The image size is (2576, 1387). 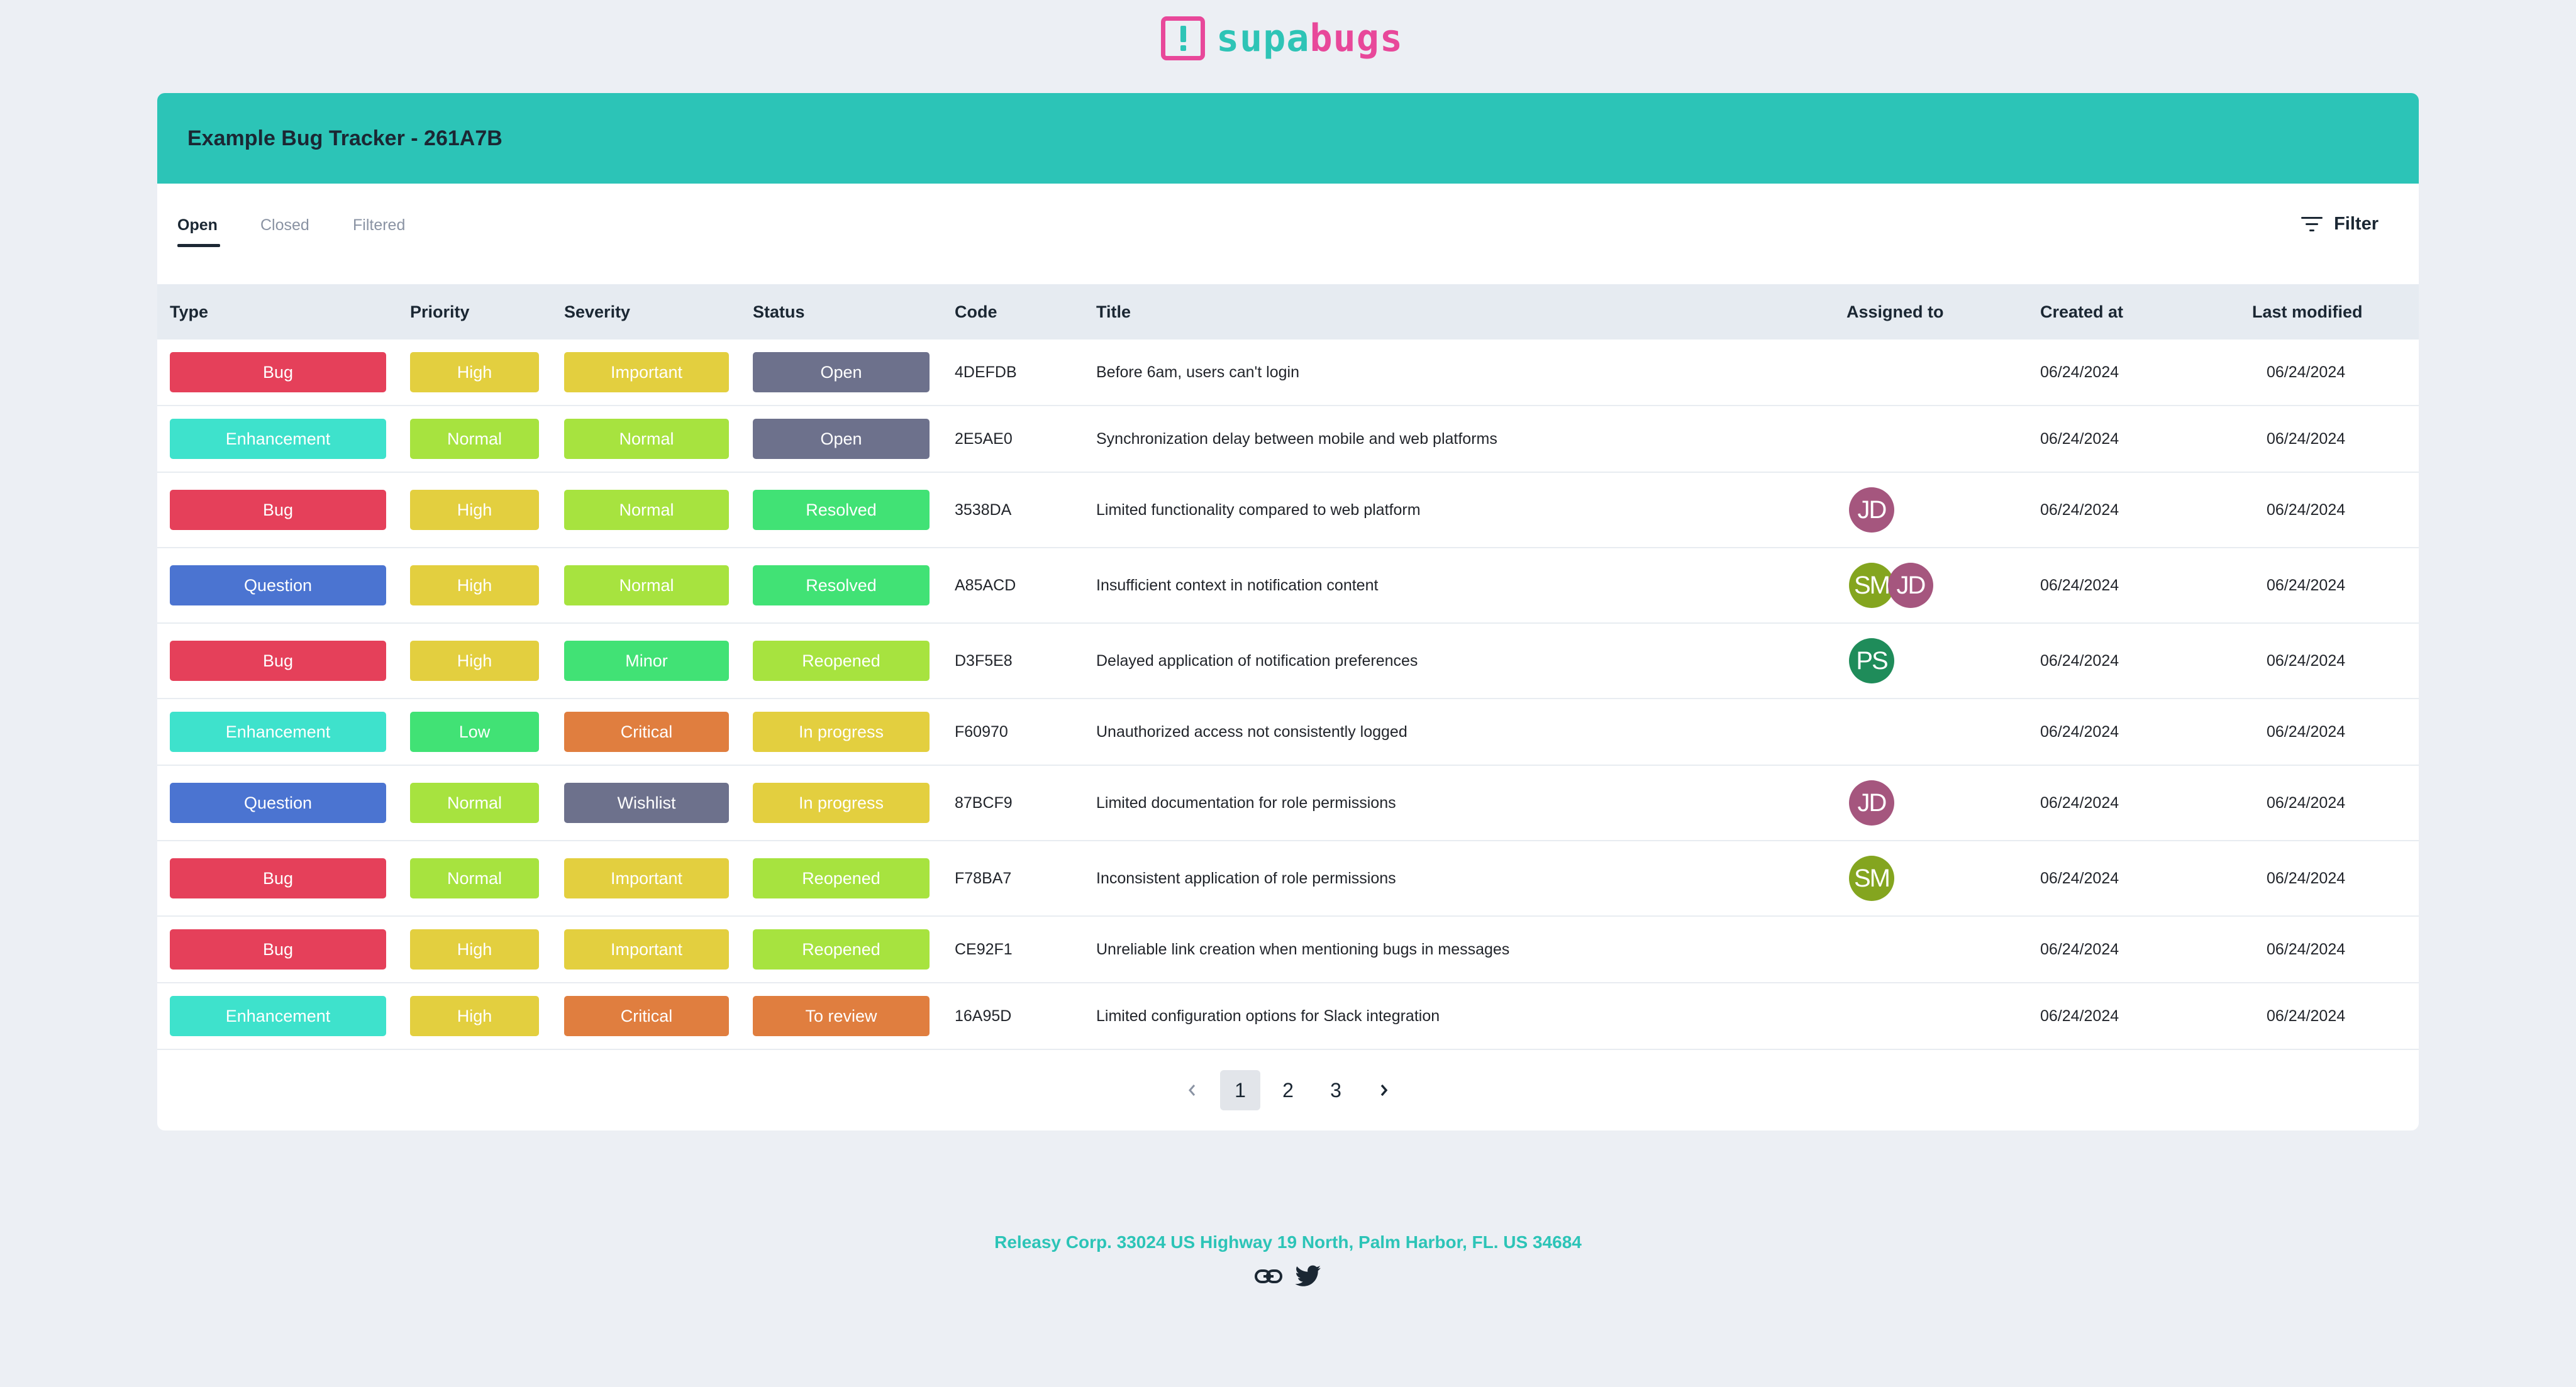 I want to click on tab-filtered: Filtered, so click(x=379, y=225).